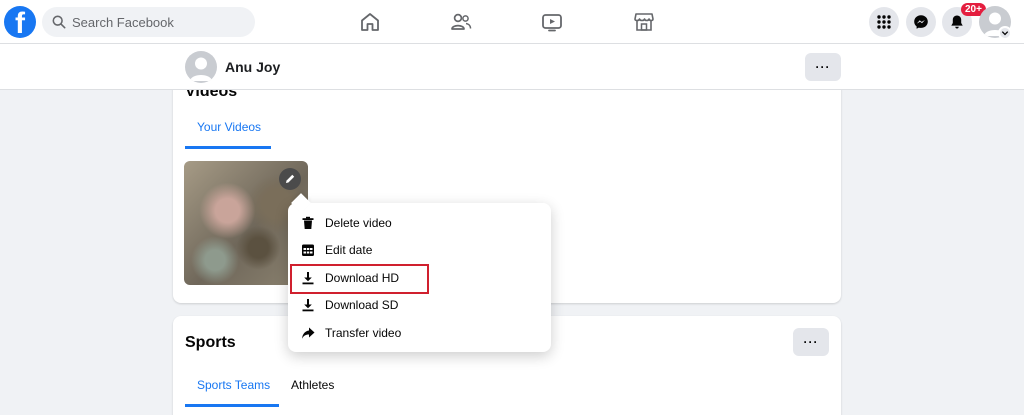 This screenshot has width=1024, height=415. I want to click on menu-item-edit-date: Edit date, so click(419, 251).